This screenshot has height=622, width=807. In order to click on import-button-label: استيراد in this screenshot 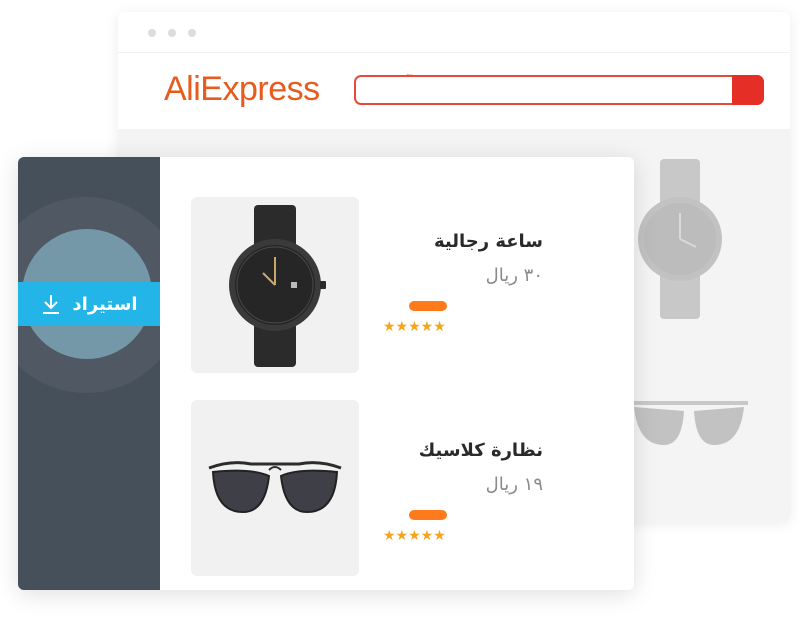, I will do `click(105, 304)`.